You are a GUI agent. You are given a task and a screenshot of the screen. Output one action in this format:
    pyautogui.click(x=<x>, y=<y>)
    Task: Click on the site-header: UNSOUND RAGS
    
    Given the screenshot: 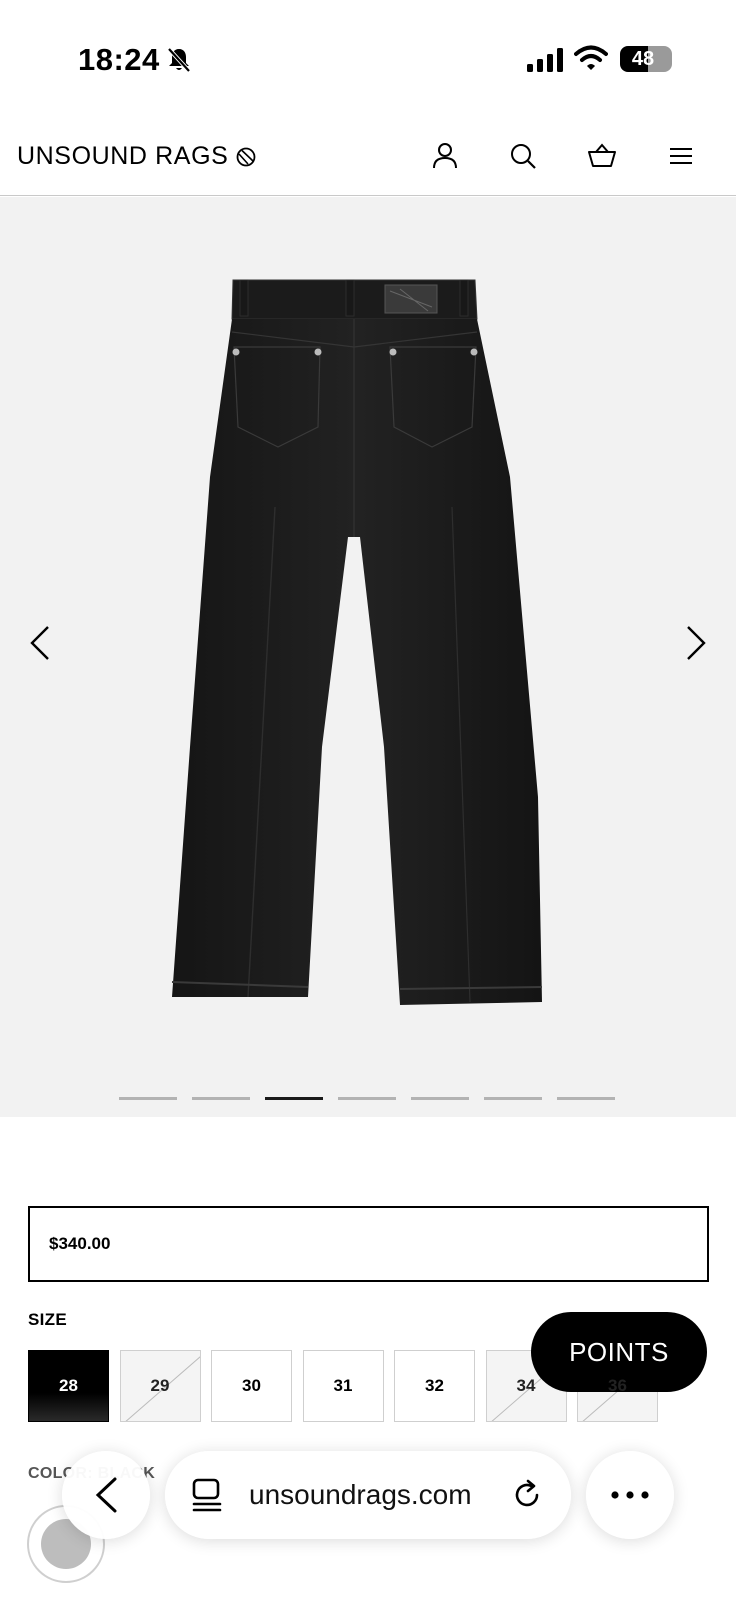 What is the action you would take?
    pyautogui.click(x=368, y=158)
    